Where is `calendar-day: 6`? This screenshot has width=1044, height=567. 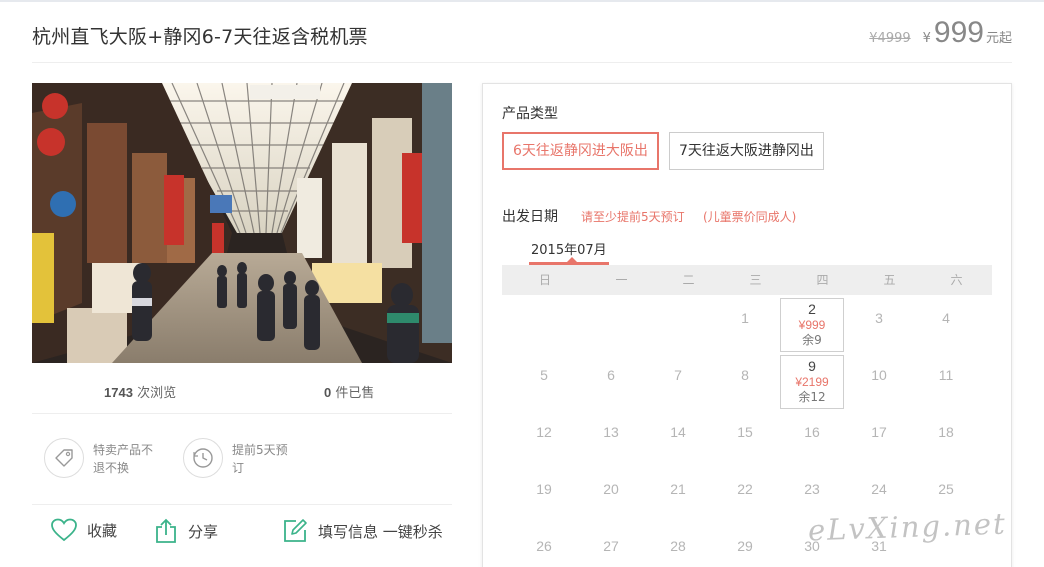 calendar-day: 6 is located at coordinates (611, 382).